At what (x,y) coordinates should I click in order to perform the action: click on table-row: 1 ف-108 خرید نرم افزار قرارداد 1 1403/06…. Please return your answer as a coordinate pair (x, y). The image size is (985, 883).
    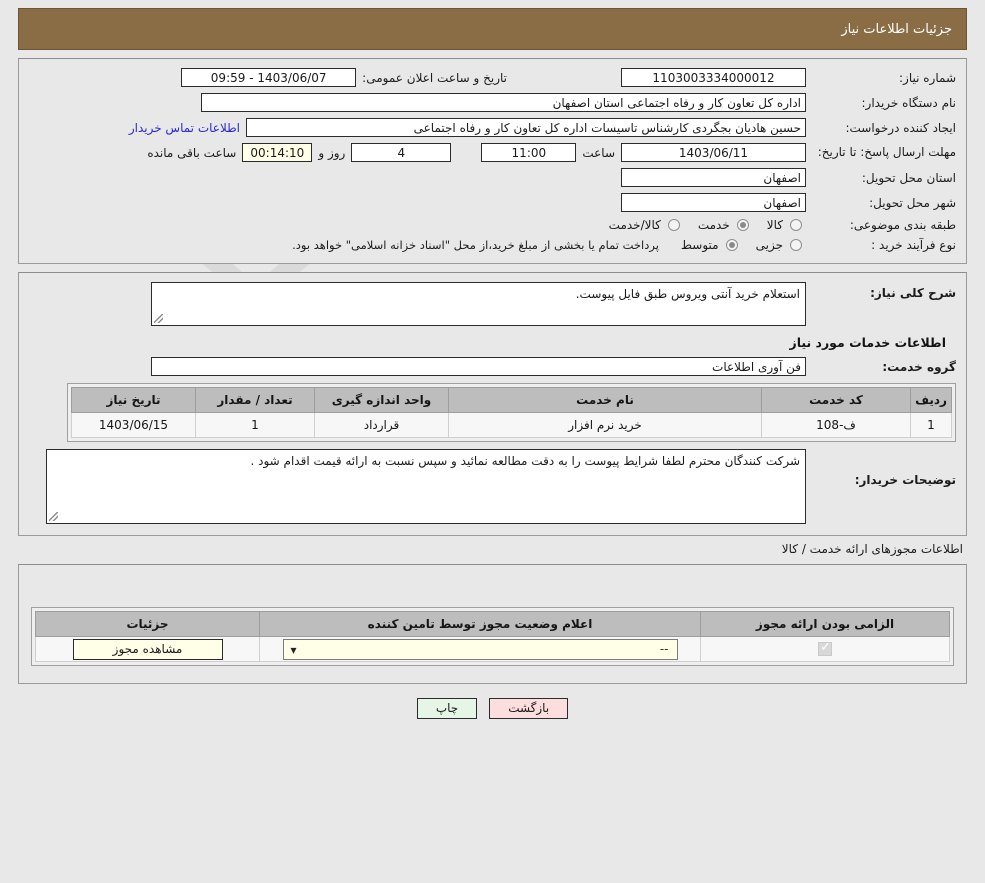
    Looking at the image, I should click on (511, 425).